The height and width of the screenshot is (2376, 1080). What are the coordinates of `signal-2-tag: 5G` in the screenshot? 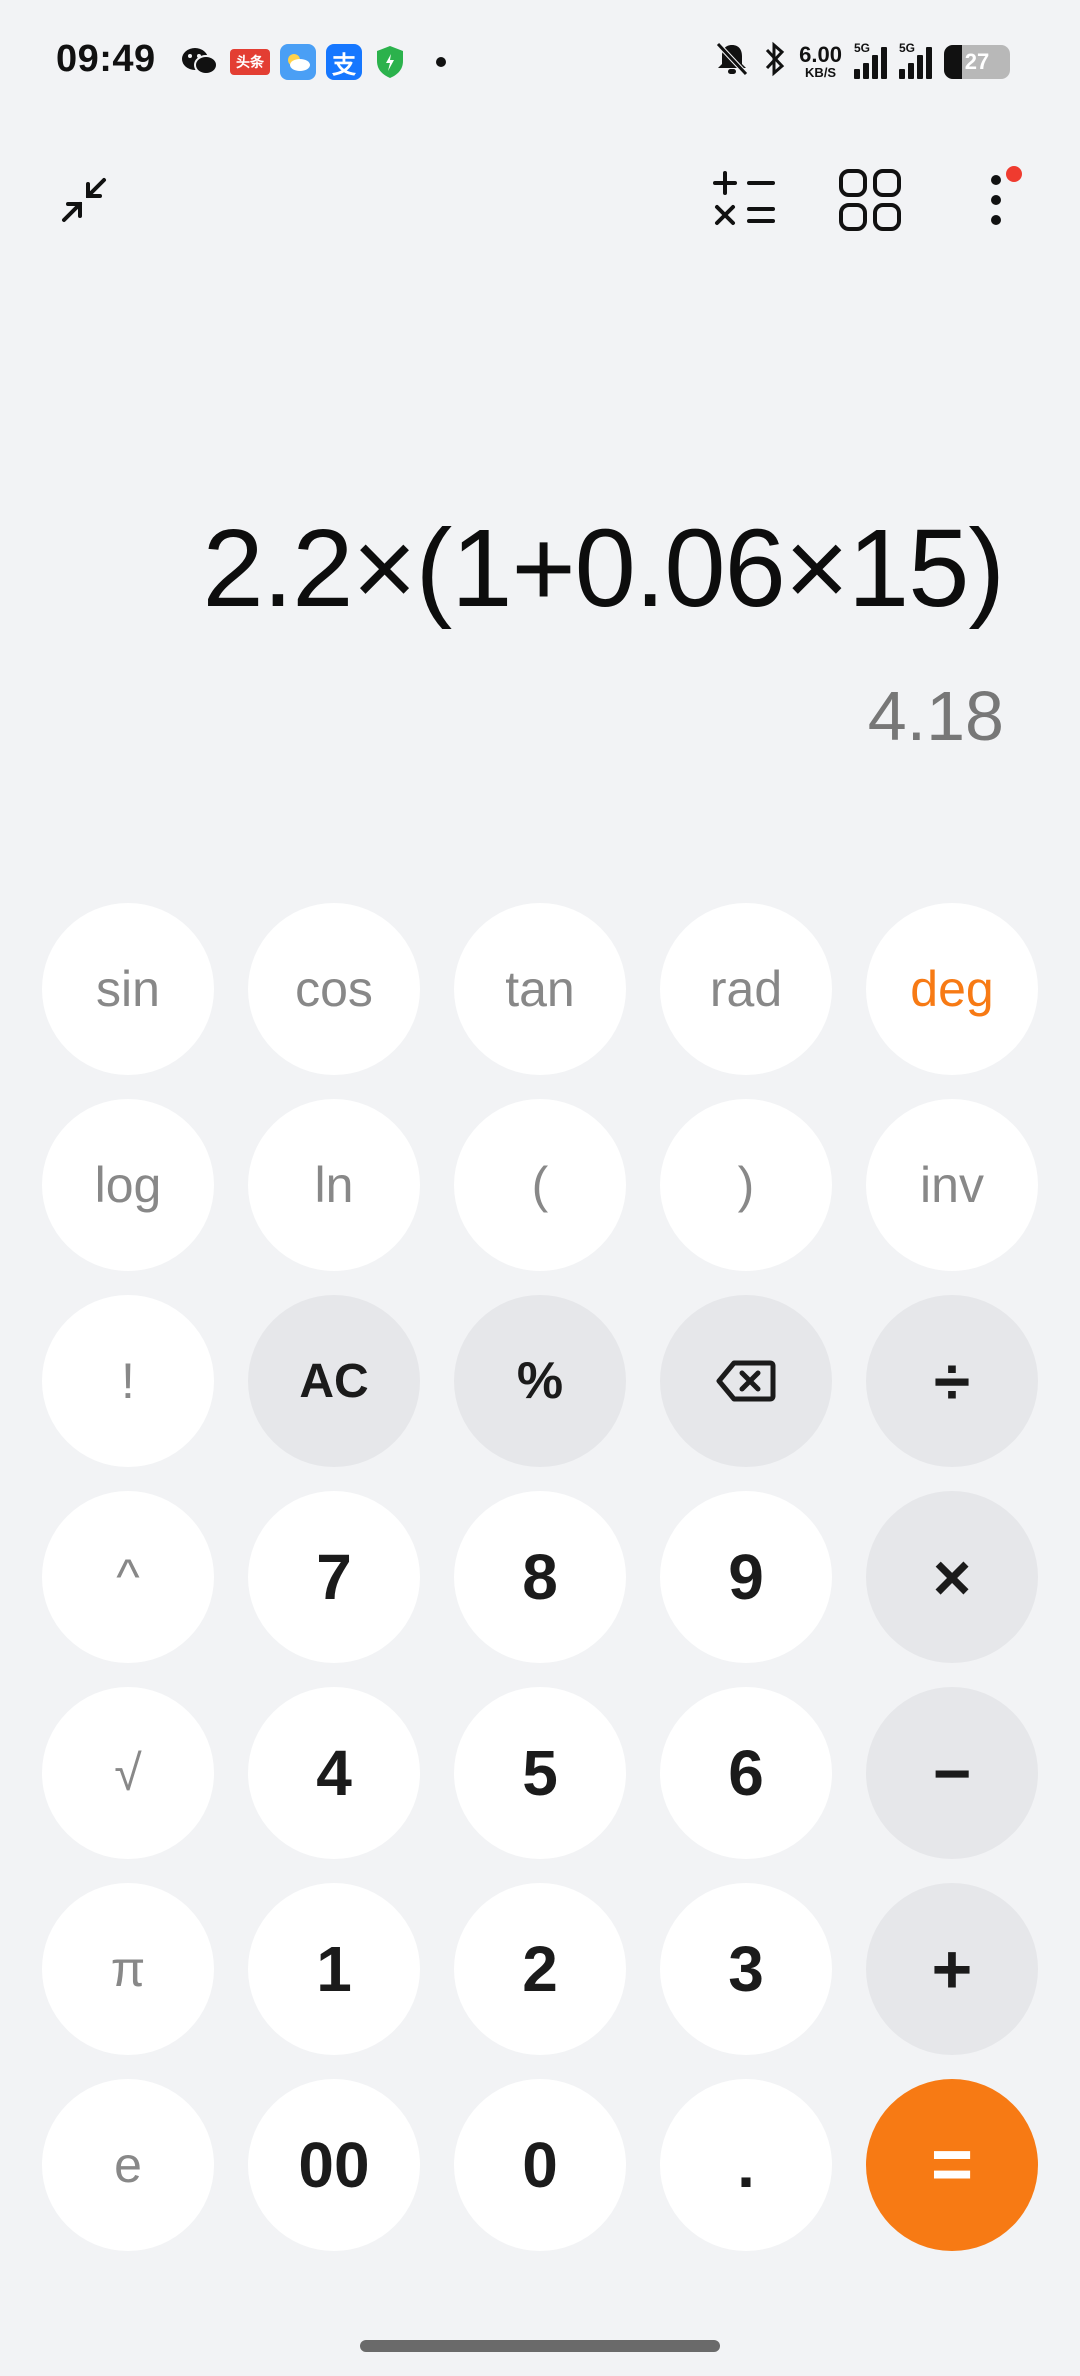 It's located at (907, 47).